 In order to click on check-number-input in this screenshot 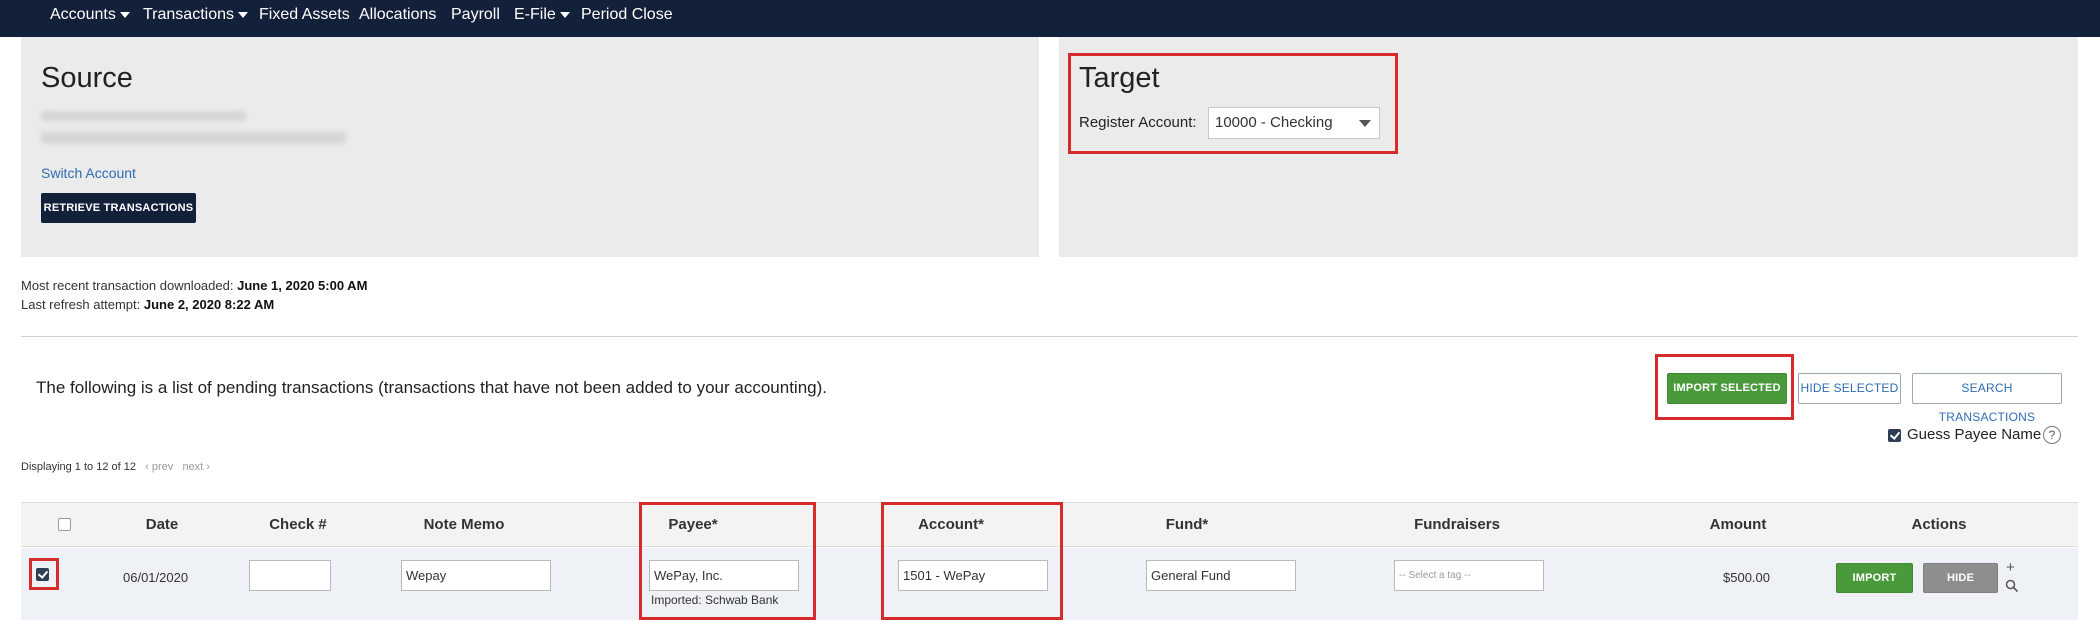, I will do `click(290, 575)`.